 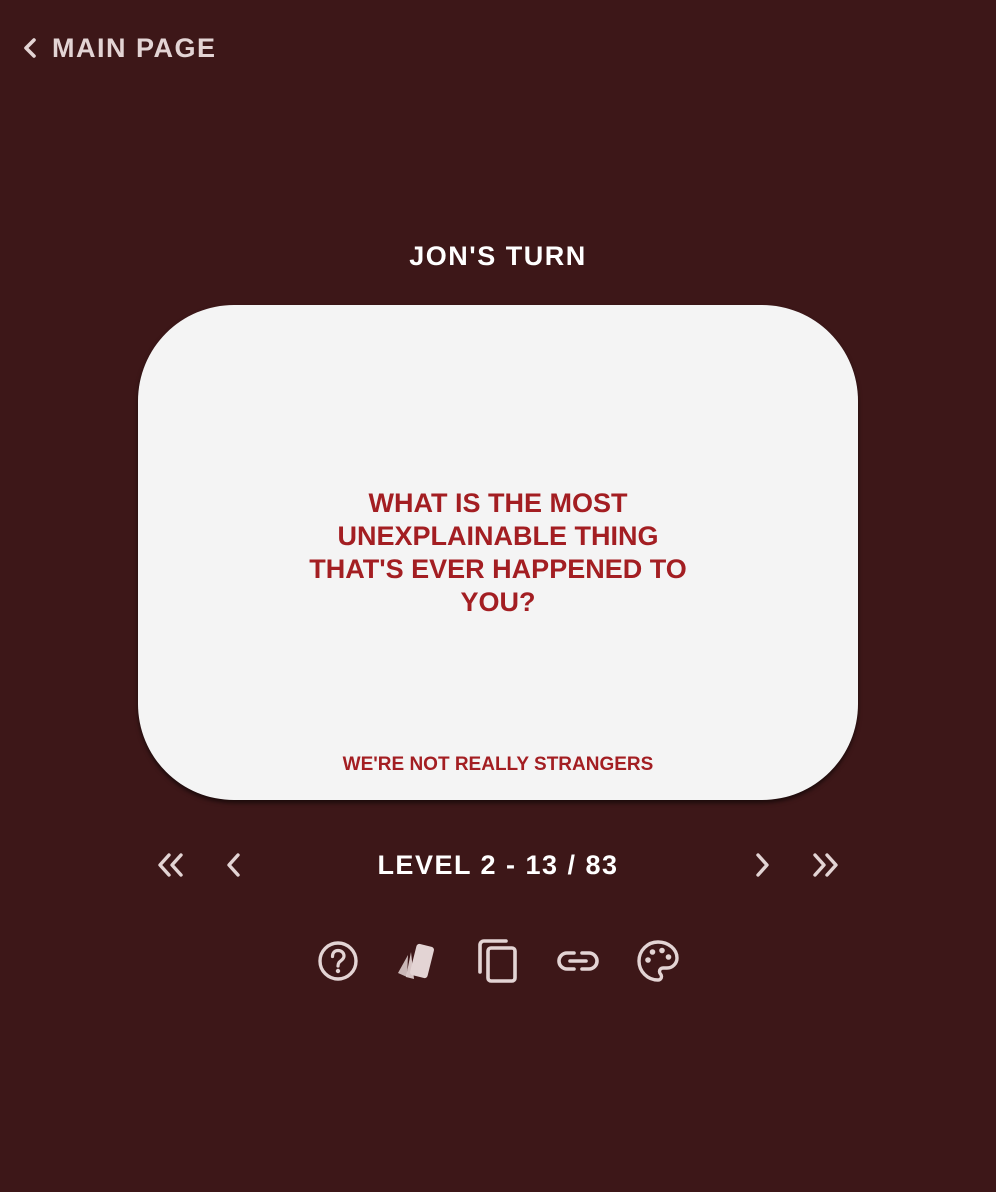 I want to click on copy-button, so click(x=498, y=961).